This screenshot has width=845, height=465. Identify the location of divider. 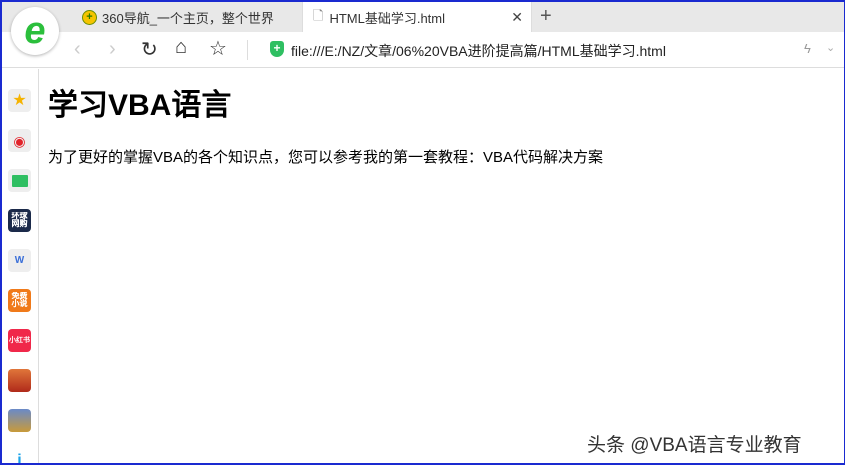
(247, 50).